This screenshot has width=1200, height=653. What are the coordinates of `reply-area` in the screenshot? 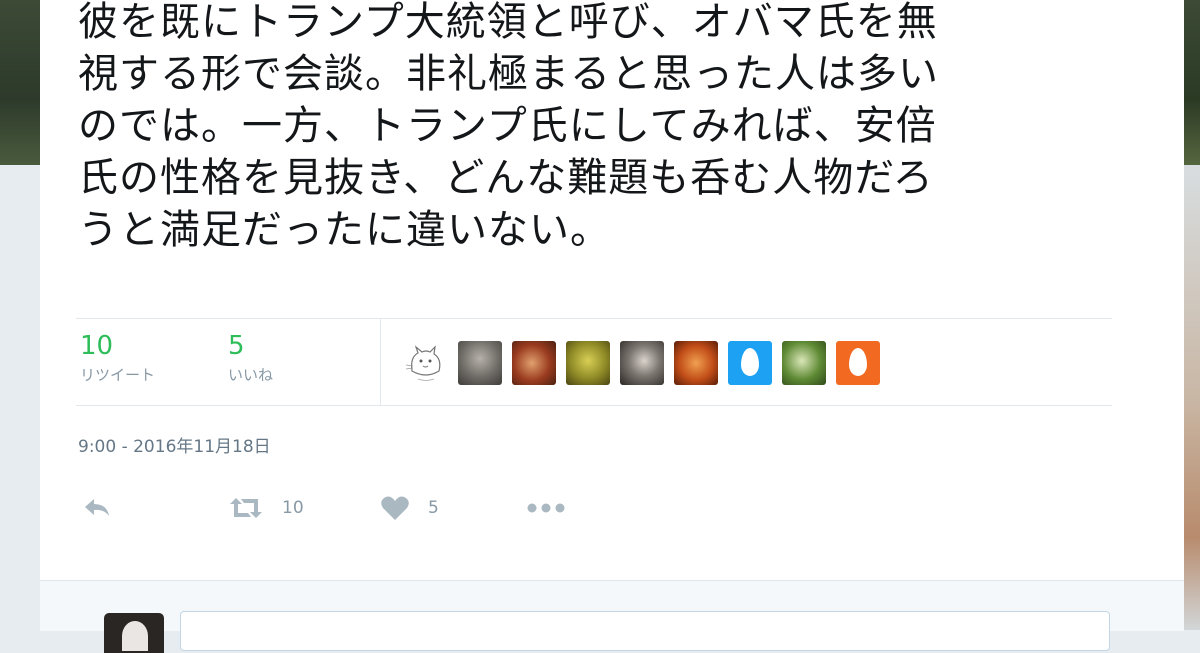 It's located at (612, 616).